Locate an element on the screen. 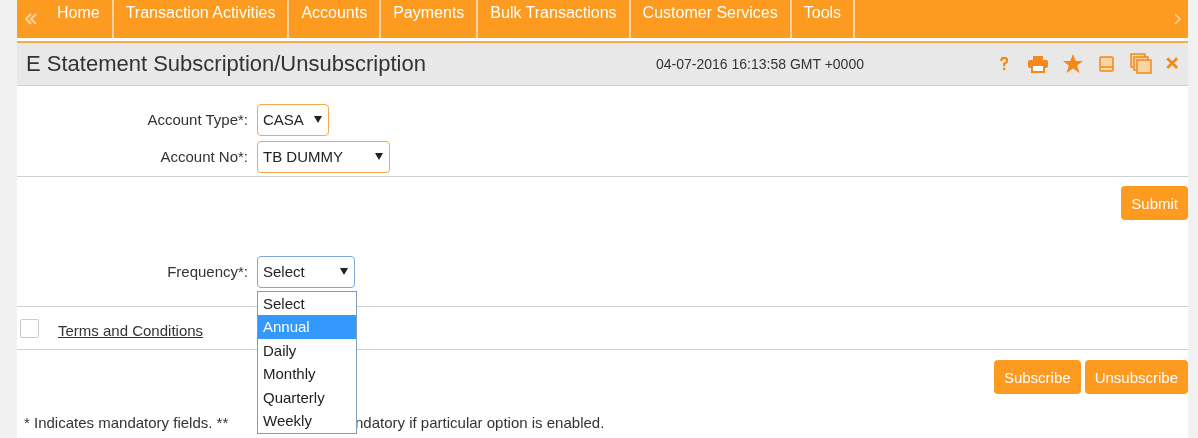  dropdown-option: Quarterly is located at coordinates (307, 397).